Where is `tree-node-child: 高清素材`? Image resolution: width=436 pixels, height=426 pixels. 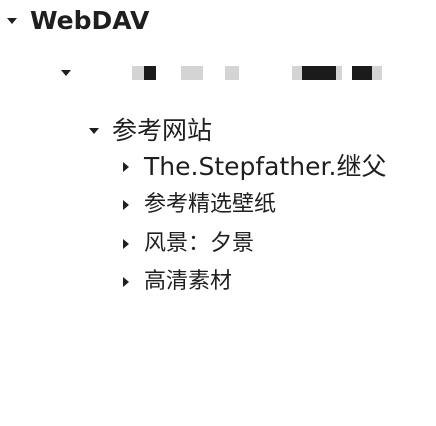
tree-node-child: 高清素材 is located at coordinates (176, 282).